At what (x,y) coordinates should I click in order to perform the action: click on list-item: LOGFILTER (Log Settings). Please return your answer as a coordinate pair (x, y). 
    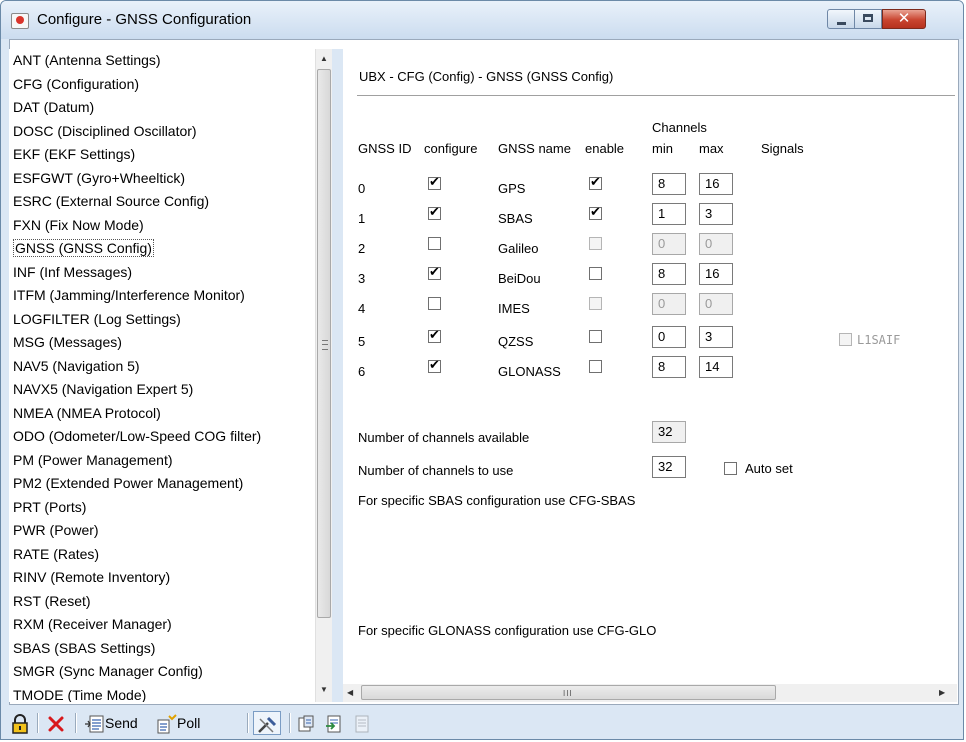
    Looking at the image, I should click on (162, 320).